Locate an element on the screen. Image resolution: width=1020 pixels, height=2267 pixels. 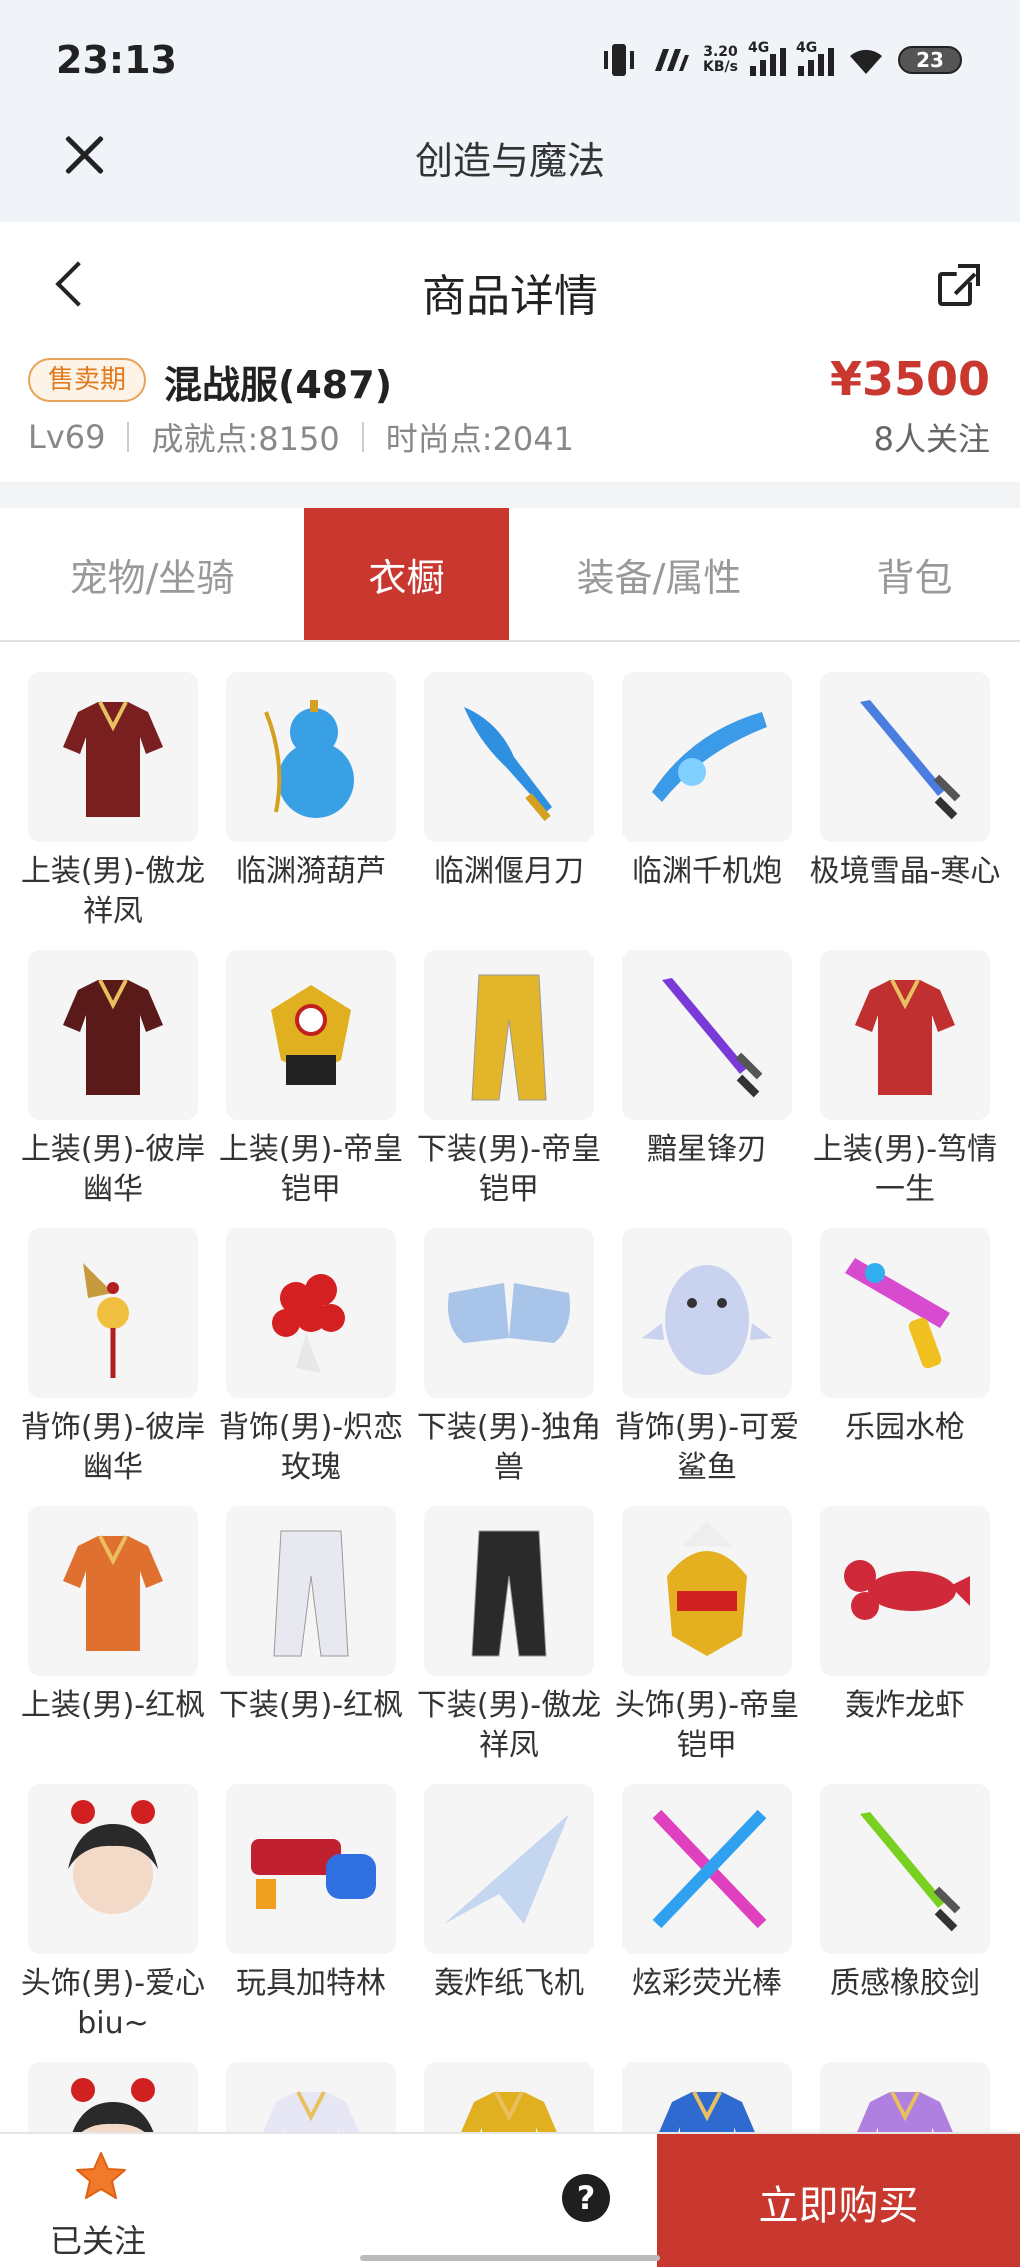
wardrobe-item: 乐园水枪 is located at coordinates (905, 1367).